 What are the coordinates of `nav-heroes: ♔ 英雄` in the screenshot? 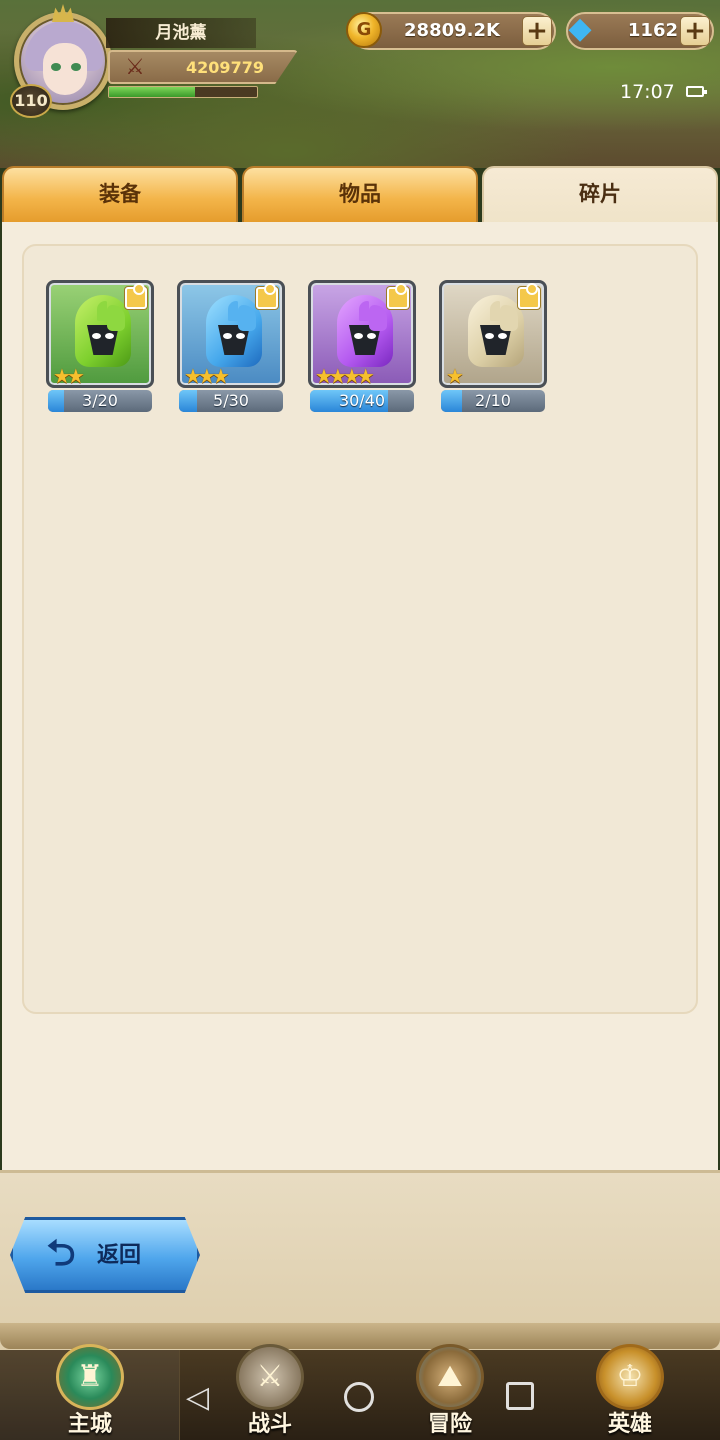 It's located at (630, 1392).